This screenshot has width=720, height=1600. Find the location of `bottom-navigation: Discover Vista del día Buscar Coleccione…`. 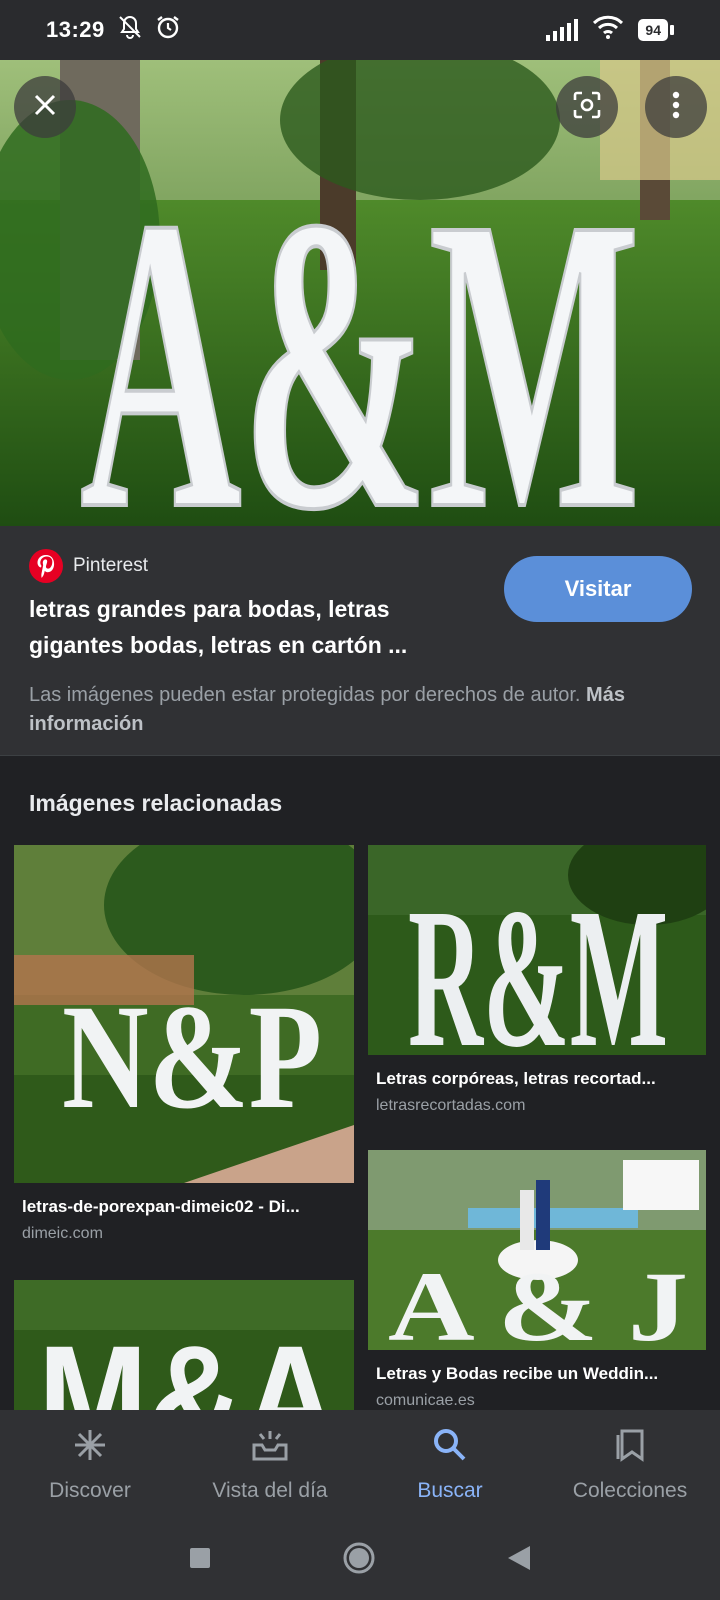

bottom-navigation: Discover Vista del día Buscar Coleccione… is located at coordinates (360, 1465).